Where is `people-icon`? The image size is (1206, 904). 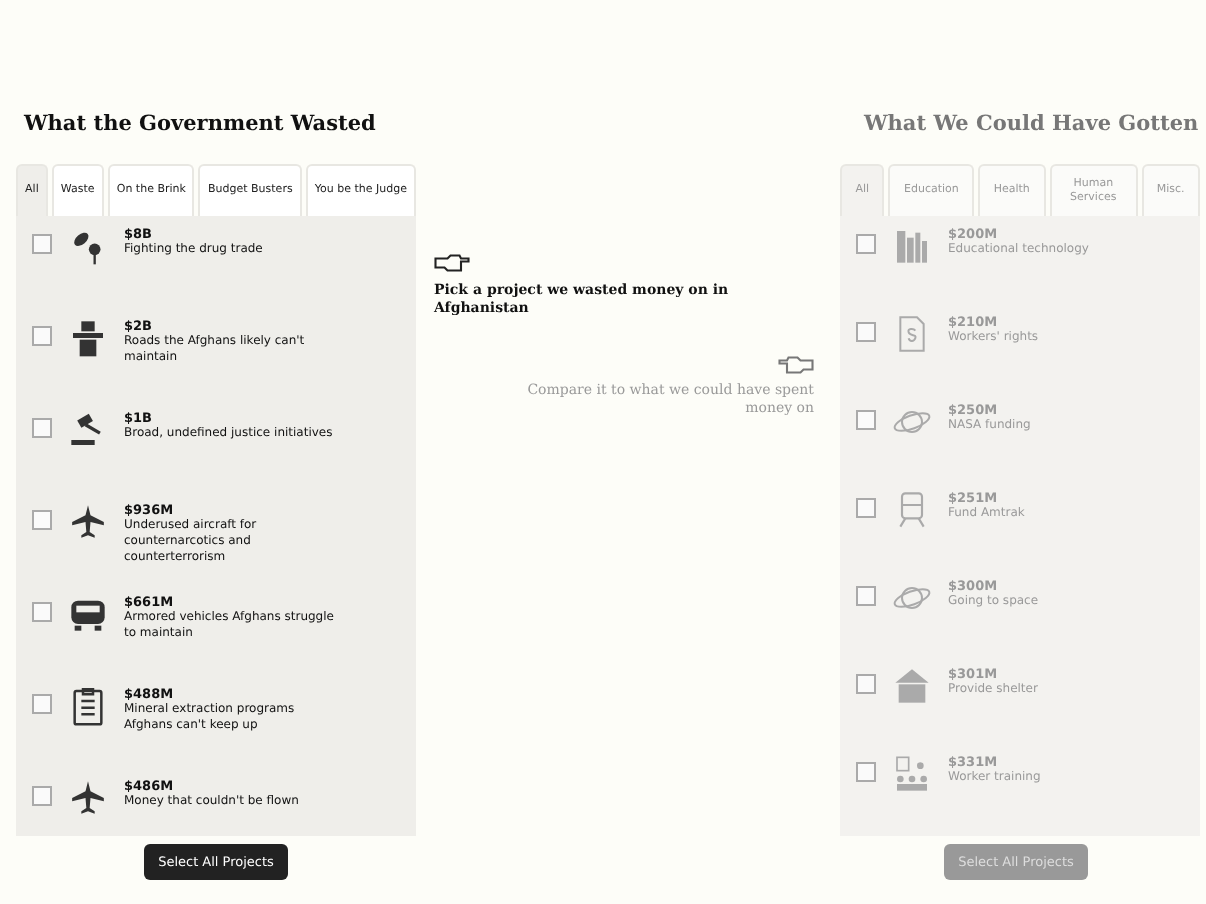 people-icon is located at coordinates (912, 774).